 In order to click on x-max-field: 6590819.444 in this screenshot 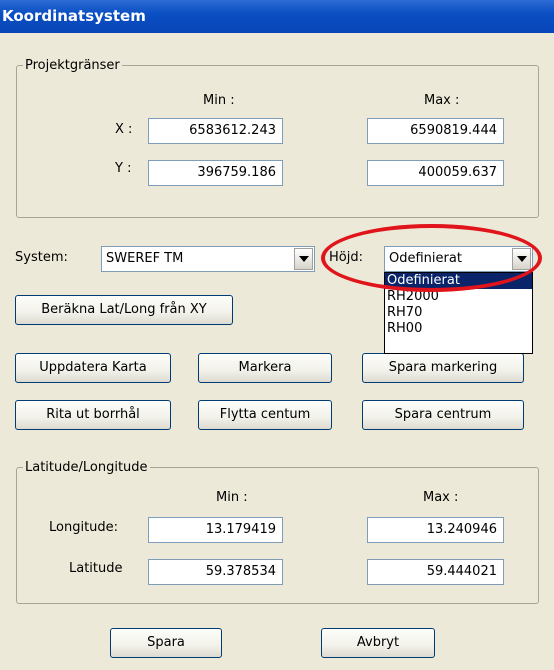, I will do `click(435, 131)`.